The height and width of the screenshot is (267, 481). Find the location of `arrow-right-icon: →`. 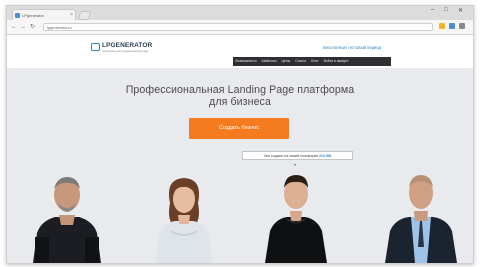

arrow-right-icon: → is located at coordinates (23, 27).